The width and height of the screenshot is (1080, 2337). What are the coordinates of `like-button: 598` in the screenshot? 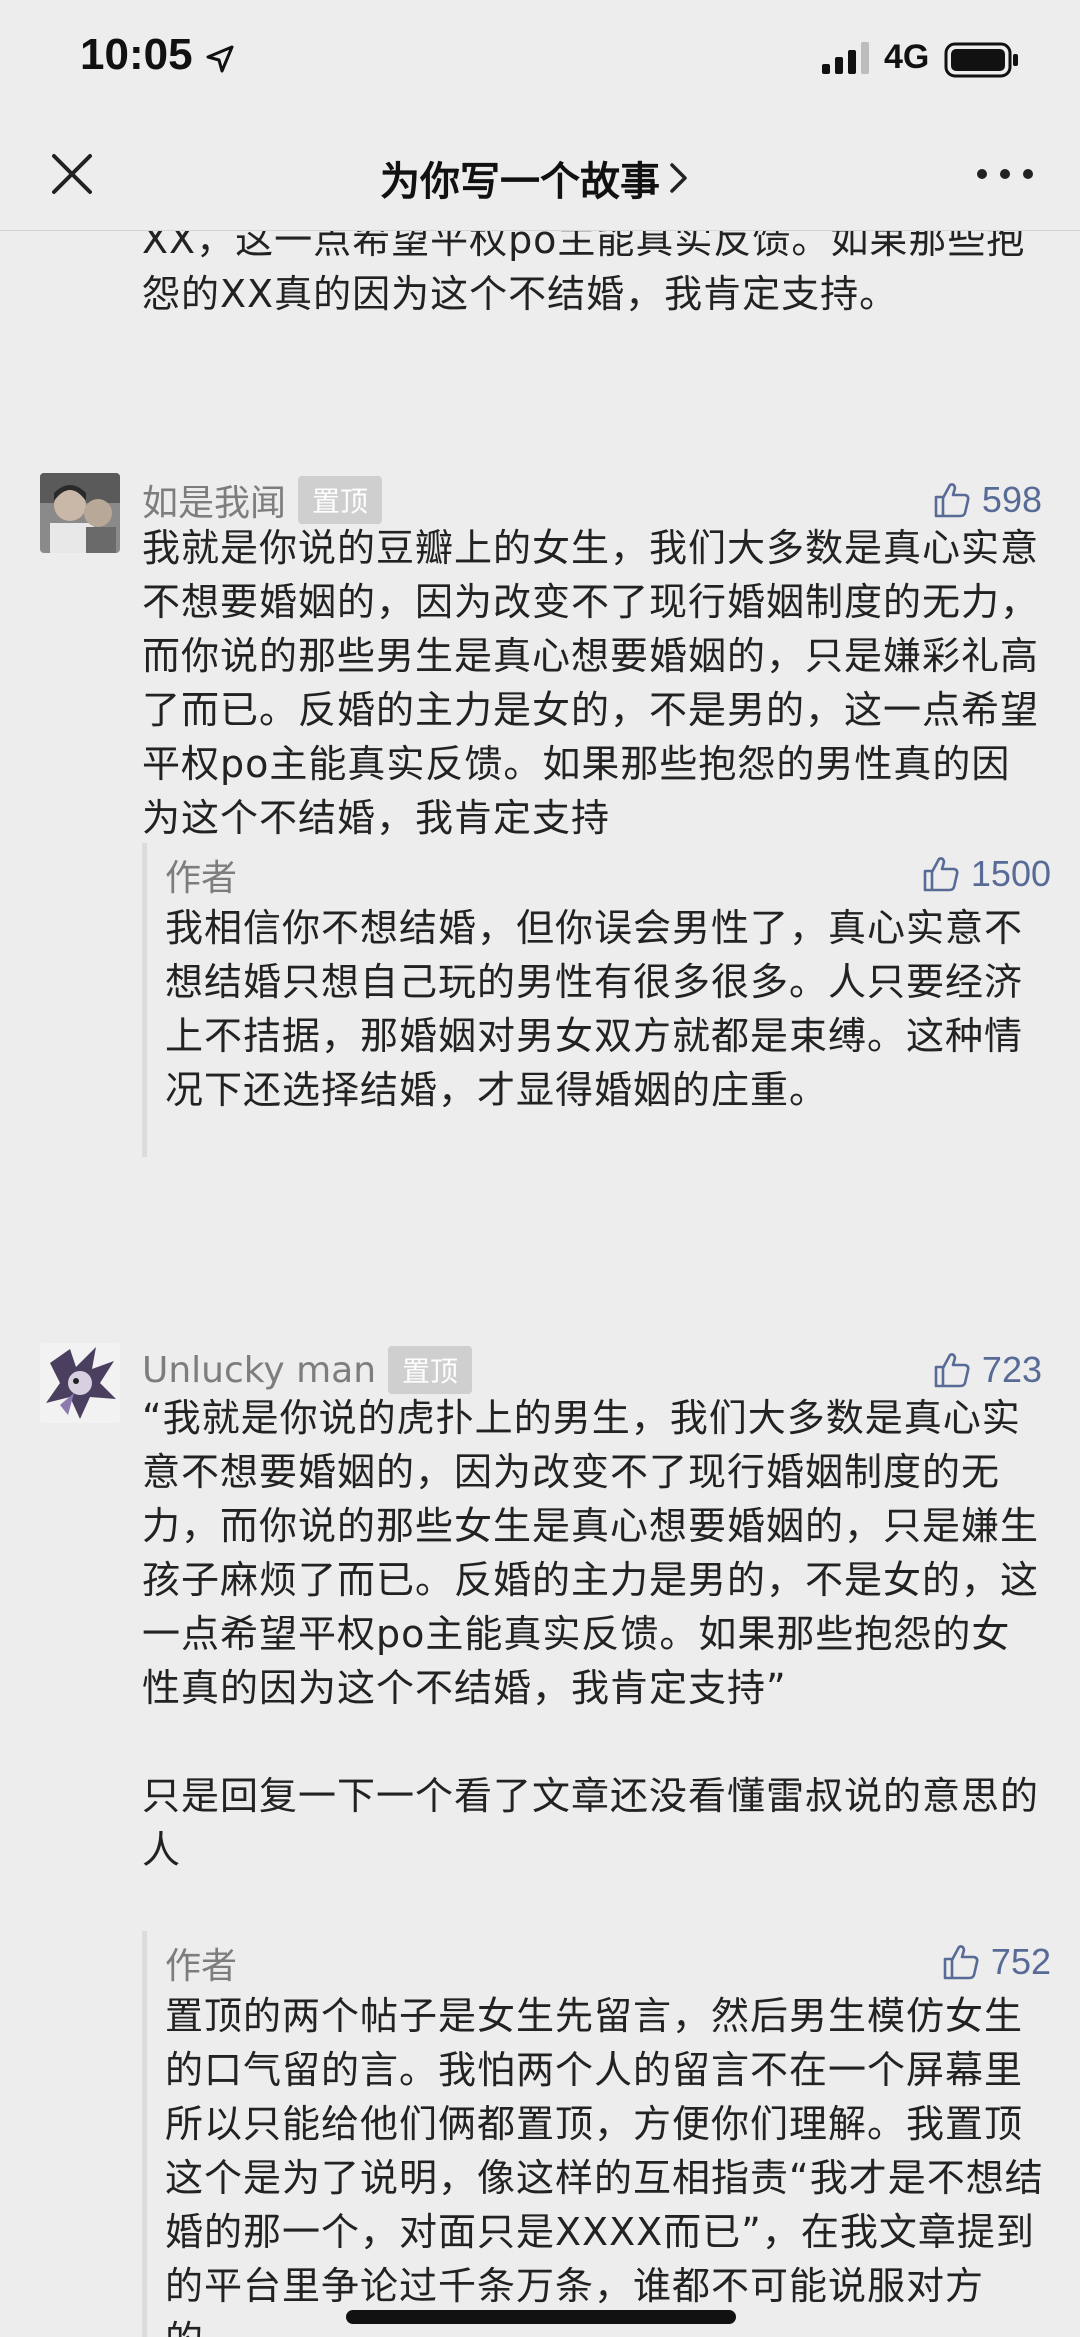 It's located at (987, 500).